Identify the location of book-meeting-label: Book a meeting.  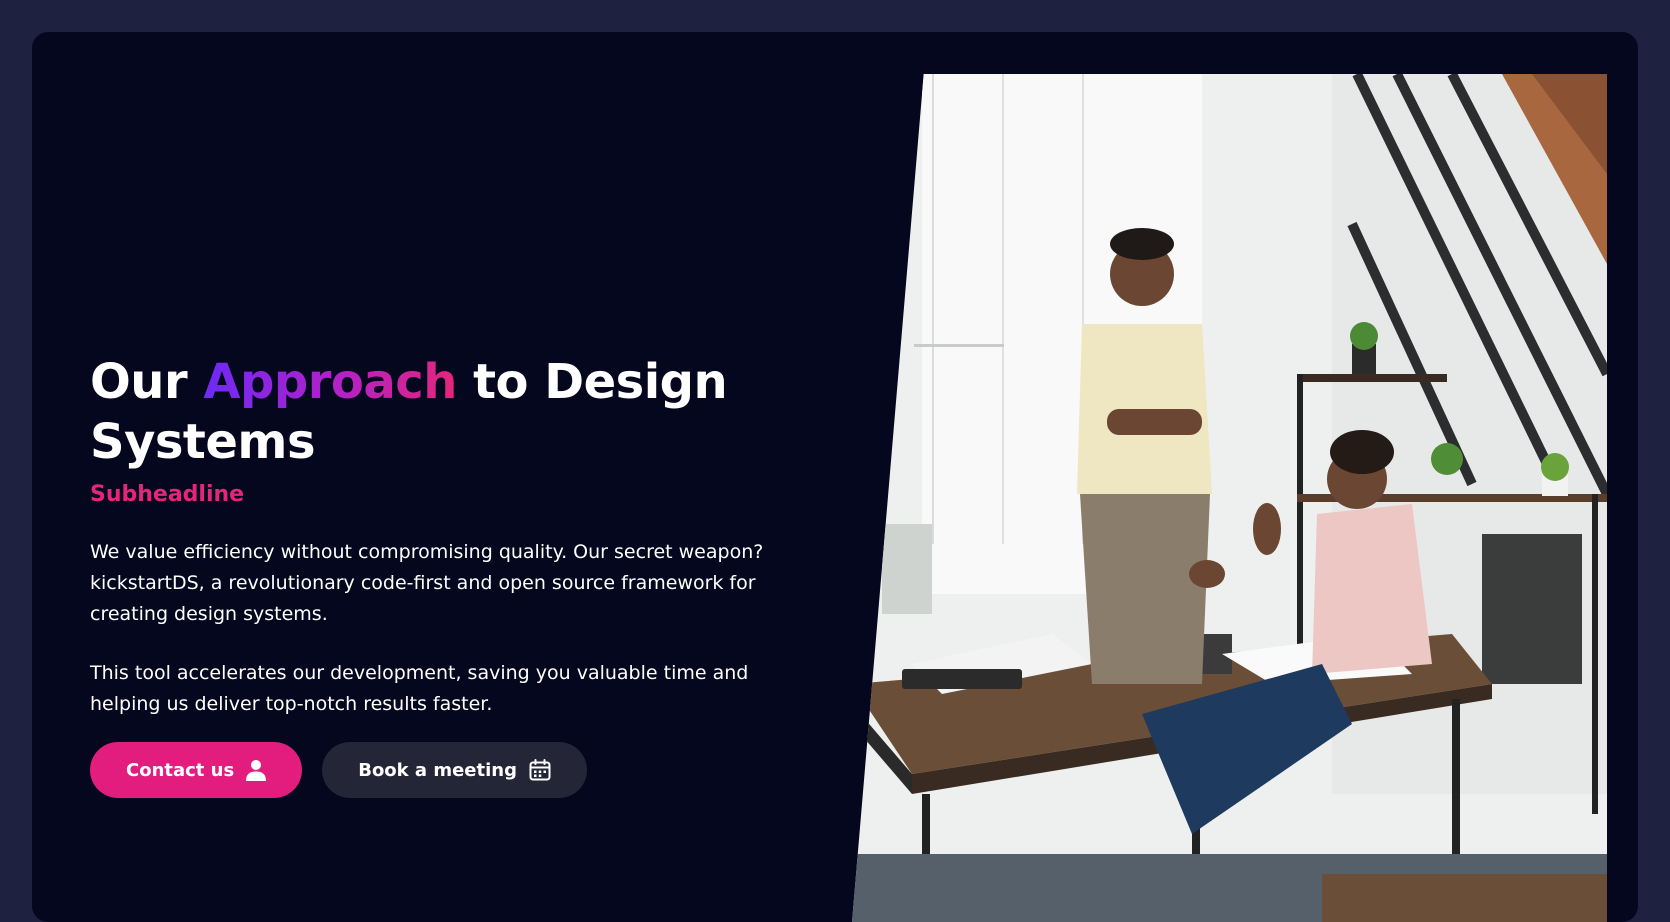
(437, 770).